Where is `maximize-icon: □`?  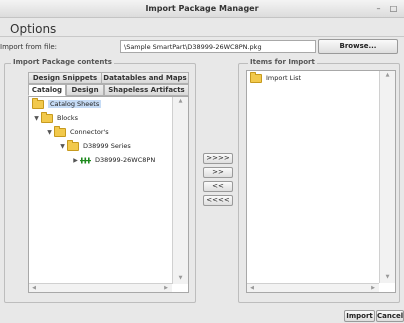 maximize-icon: □ is located at coordinates (393, 8).